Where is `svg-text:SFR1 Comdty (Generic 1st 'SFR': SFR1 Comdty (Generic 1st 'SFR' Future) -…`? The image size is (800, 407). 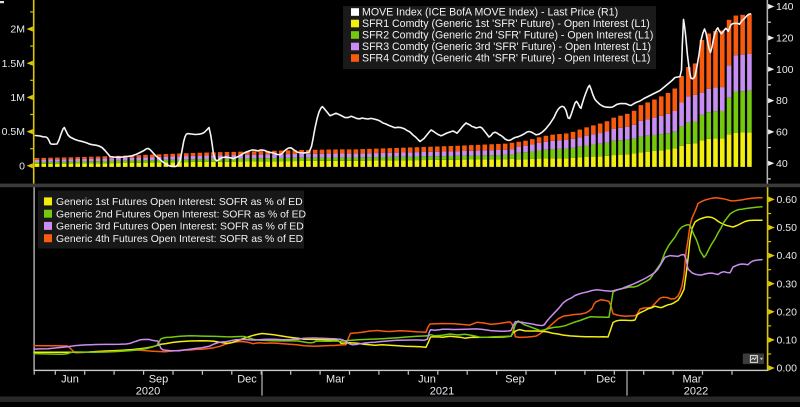
svg-text:SFR1 Comdty (Generic 1st 'SFR': SFR1 Comdty (Generic 1st 'SFR' Future) -… is located at coordinates (506, 24).